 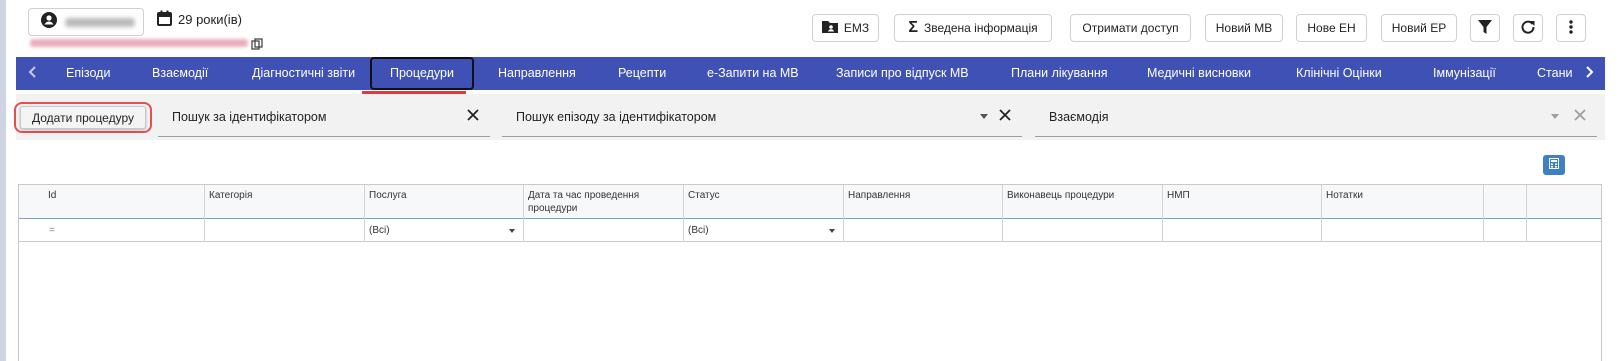 I want to click on nmp-filter-cell, so click(x=1242, y=230).